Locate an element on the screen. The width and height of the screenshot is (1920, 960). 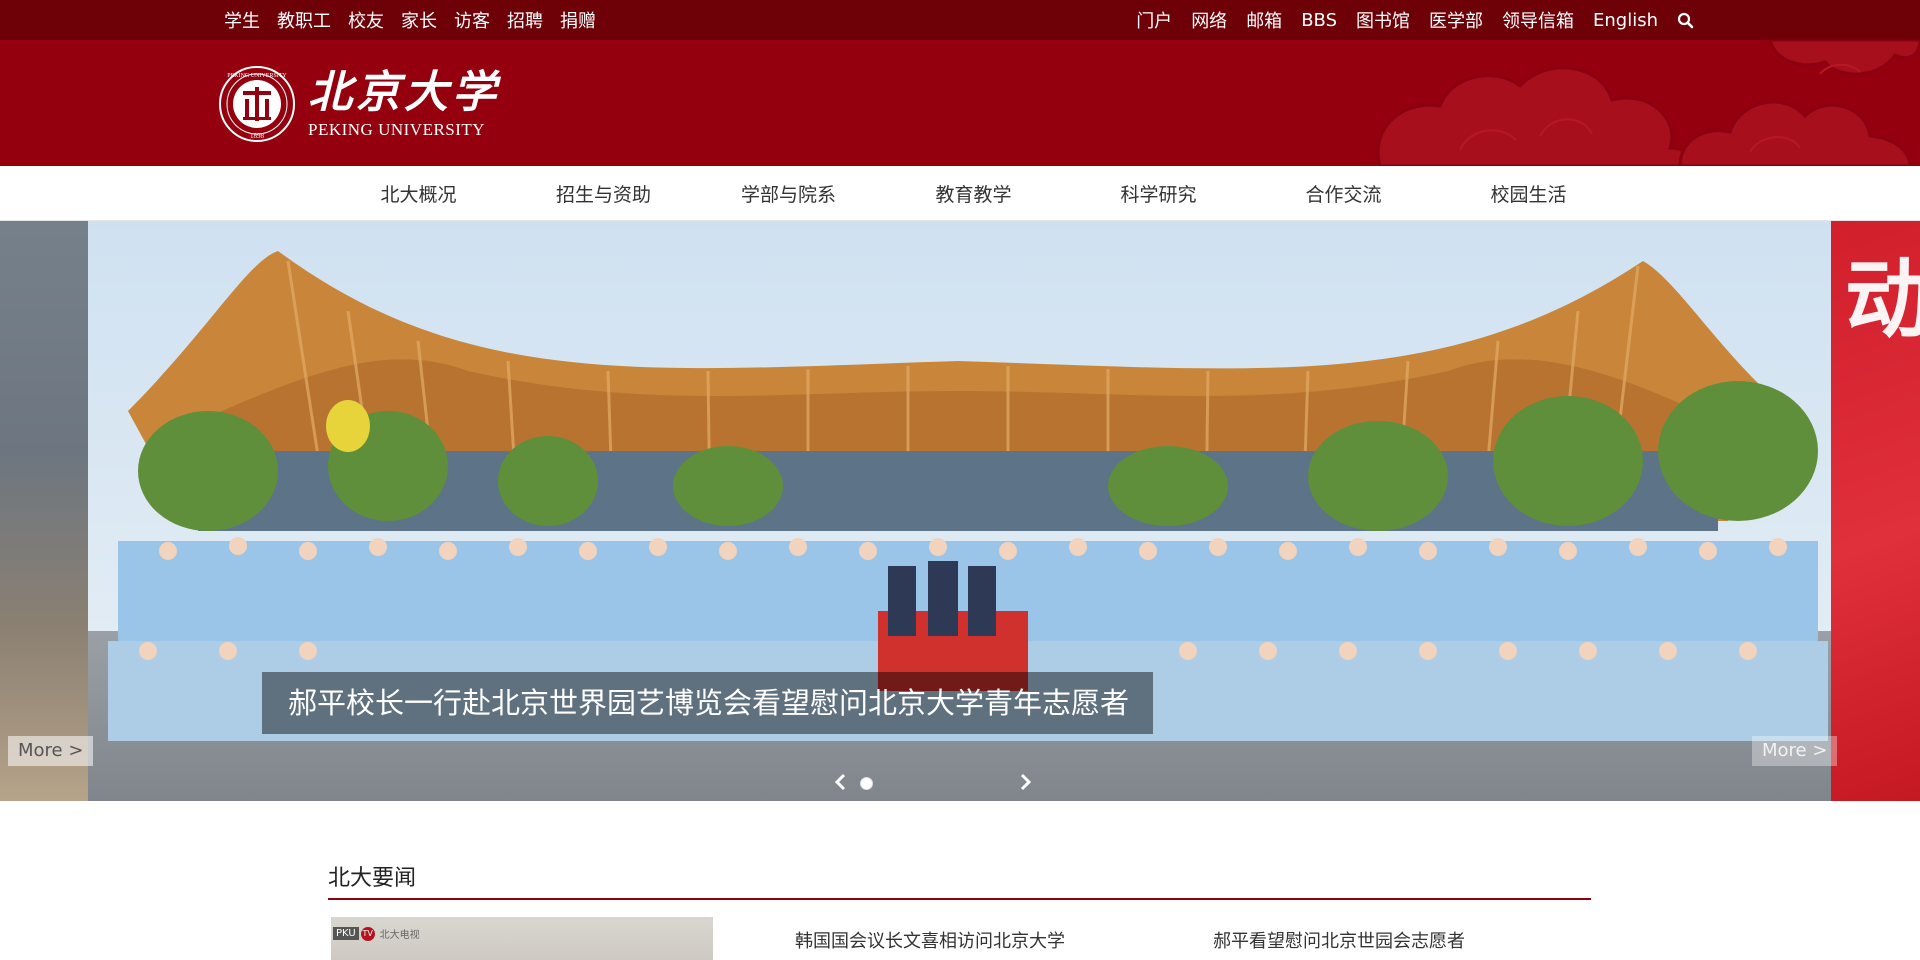
topbar-link-donate: 捐赠 is located at coordinates (578, 20).